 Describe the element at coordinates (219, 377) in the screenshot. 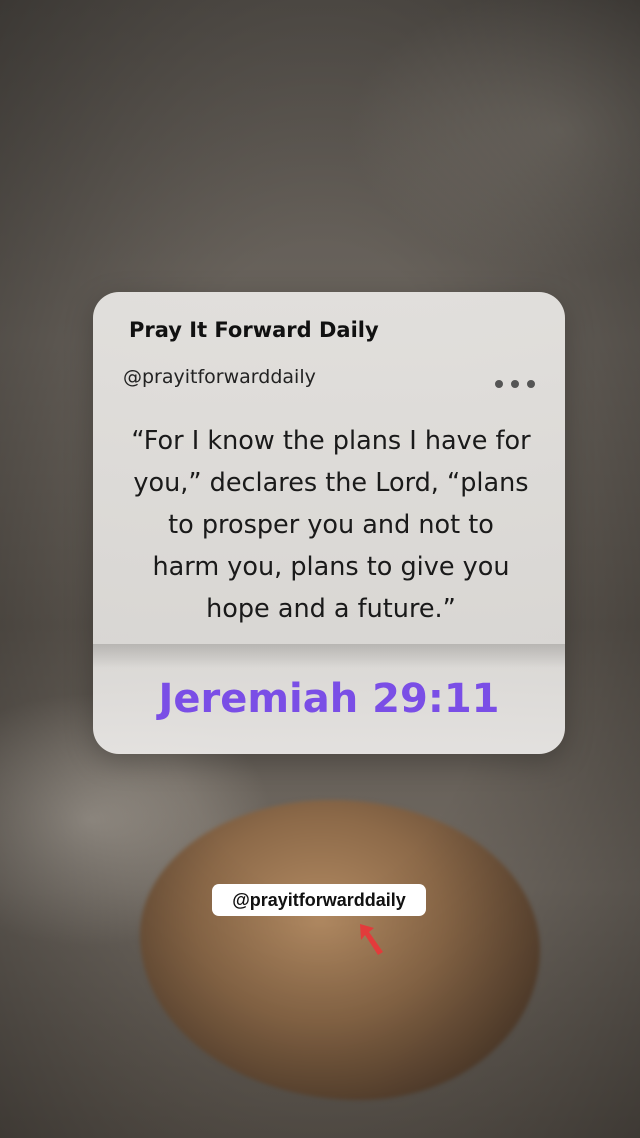

I see `account-handle: @prayitforwarddaily` at that location.